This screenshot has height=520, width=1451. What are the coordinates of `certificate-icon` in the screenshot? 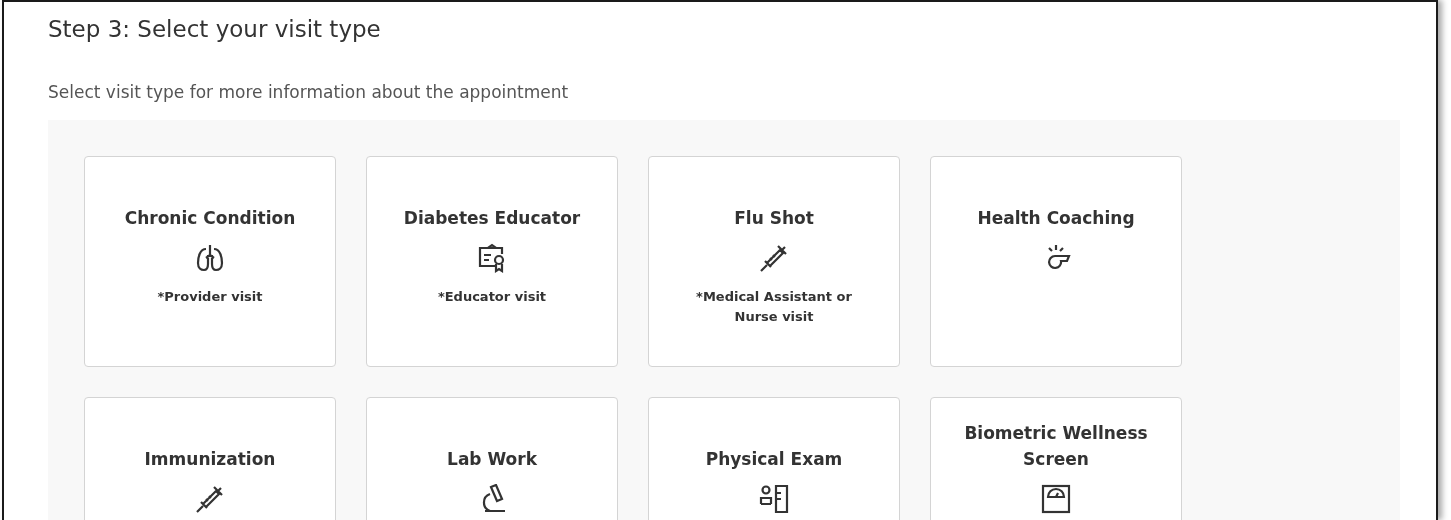 It's located at (492, 258).